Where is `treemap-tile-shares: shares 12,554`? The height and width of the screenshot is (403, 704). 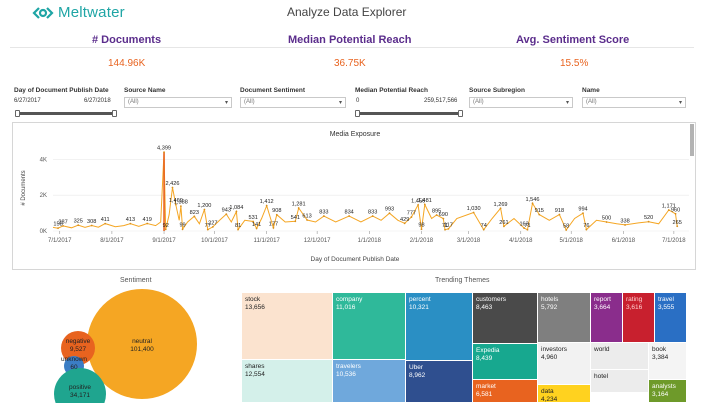
treemap-tile-shares: shares 12,554 is located at coordinates (287, 381).